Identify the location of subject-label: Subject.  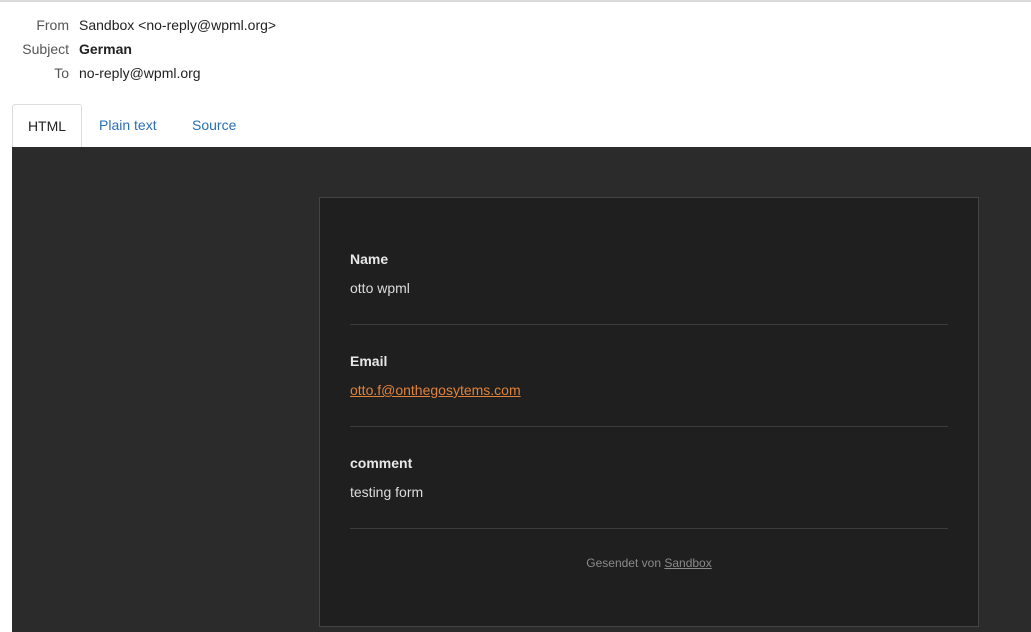
(45, 49).